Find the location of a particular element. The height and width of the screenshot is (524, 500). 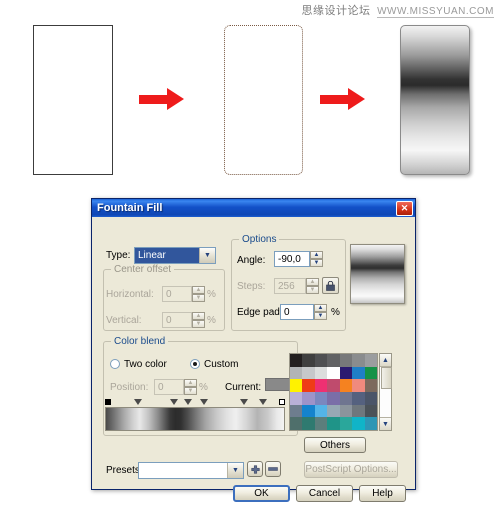

vertical-stepper: ▲ ▼ is located at coordinates (198, 320).